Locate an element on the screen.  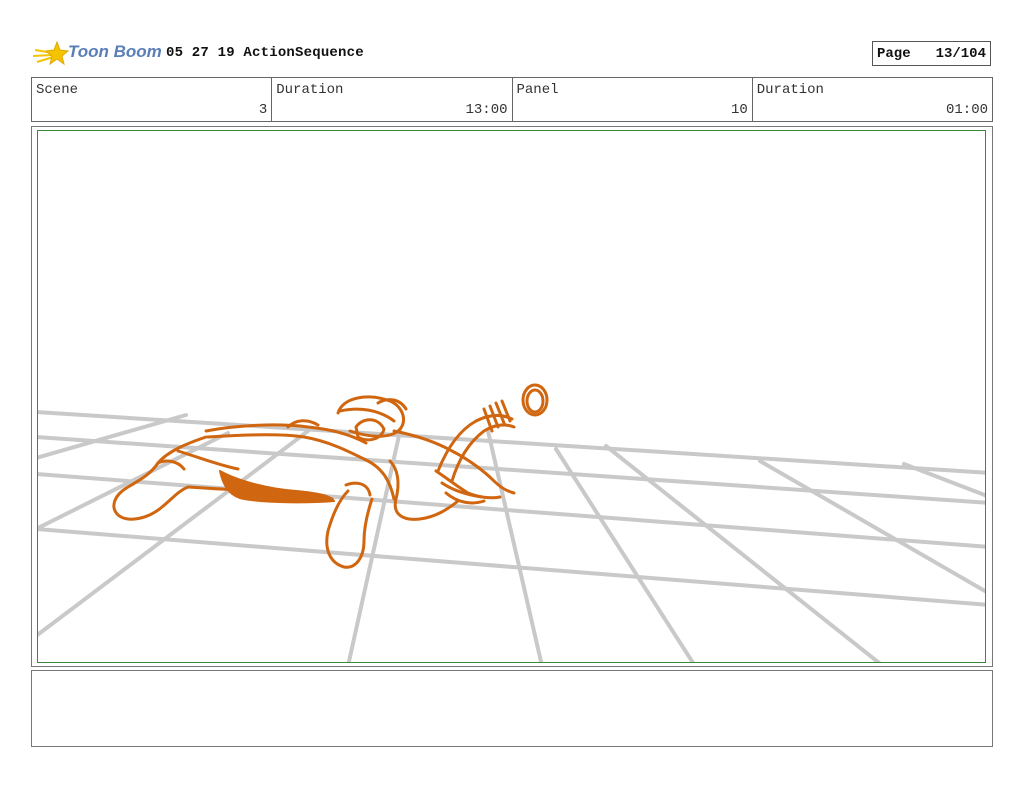
project-title: 05 27 19 ActionSequence is located at coordinates (265, 53).